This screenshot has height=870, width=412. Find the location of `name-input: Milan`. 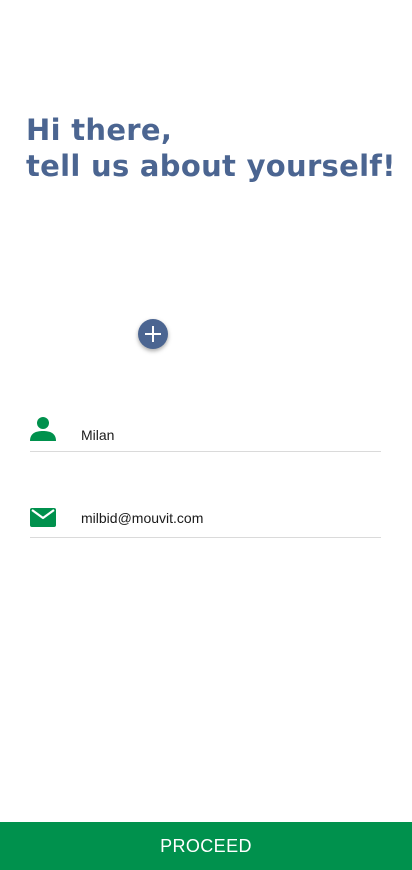

name-input: Milan is located at coordinates (97, 435).